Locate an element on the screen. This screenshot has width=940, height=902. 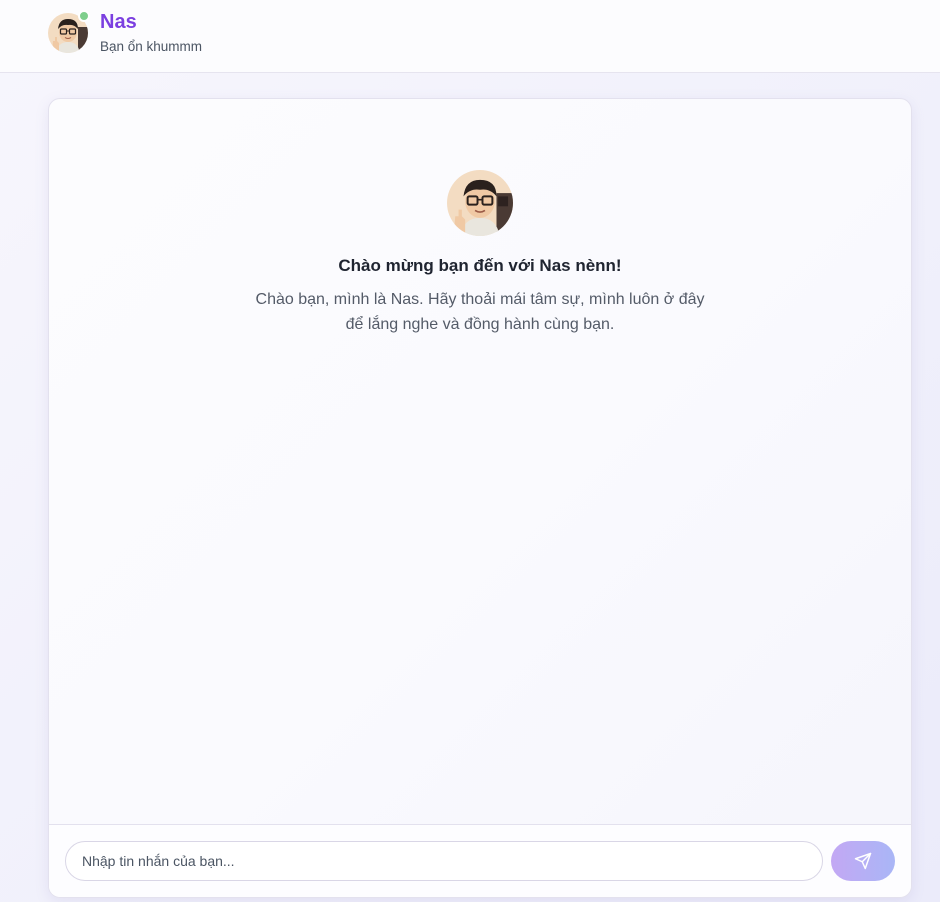
send-button is located at coordinates (863, 861).